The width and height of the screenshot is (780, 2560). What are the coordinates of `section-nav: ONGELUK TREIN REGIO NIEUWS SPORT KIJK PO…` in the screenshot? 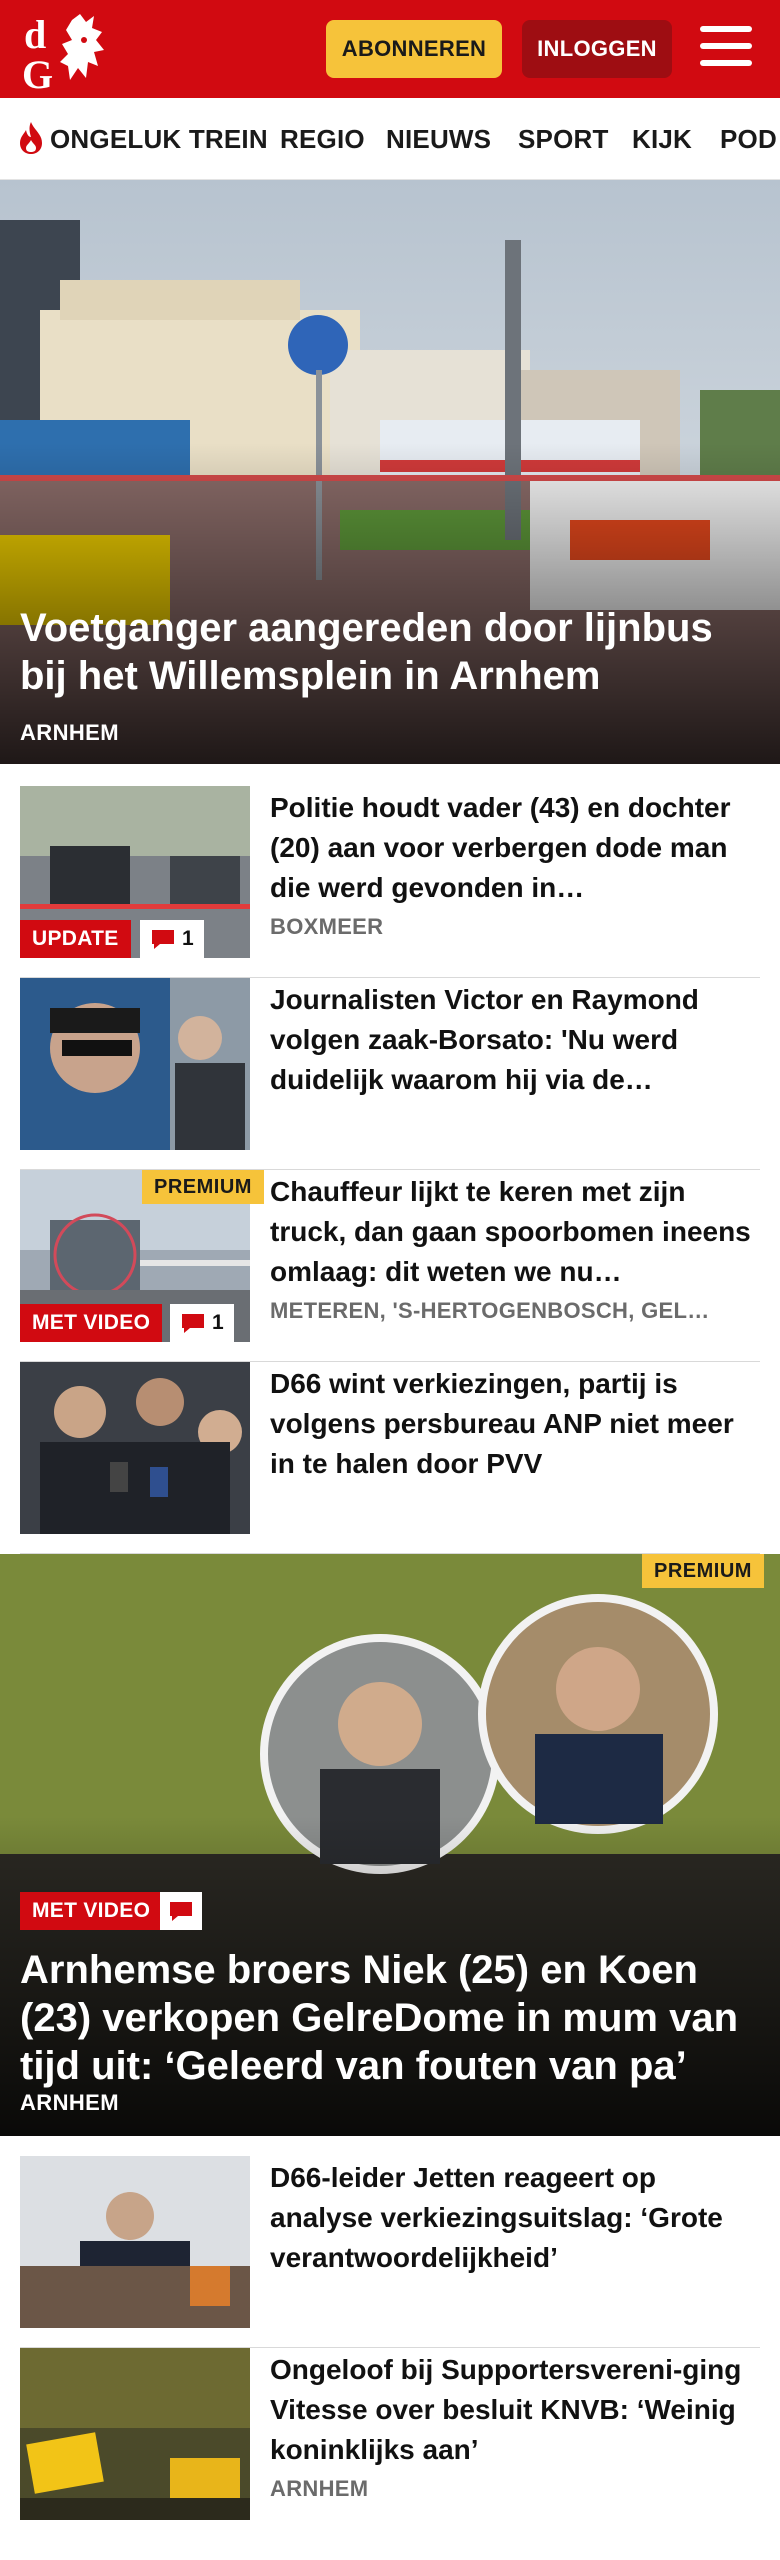 It's located at (390, 139).